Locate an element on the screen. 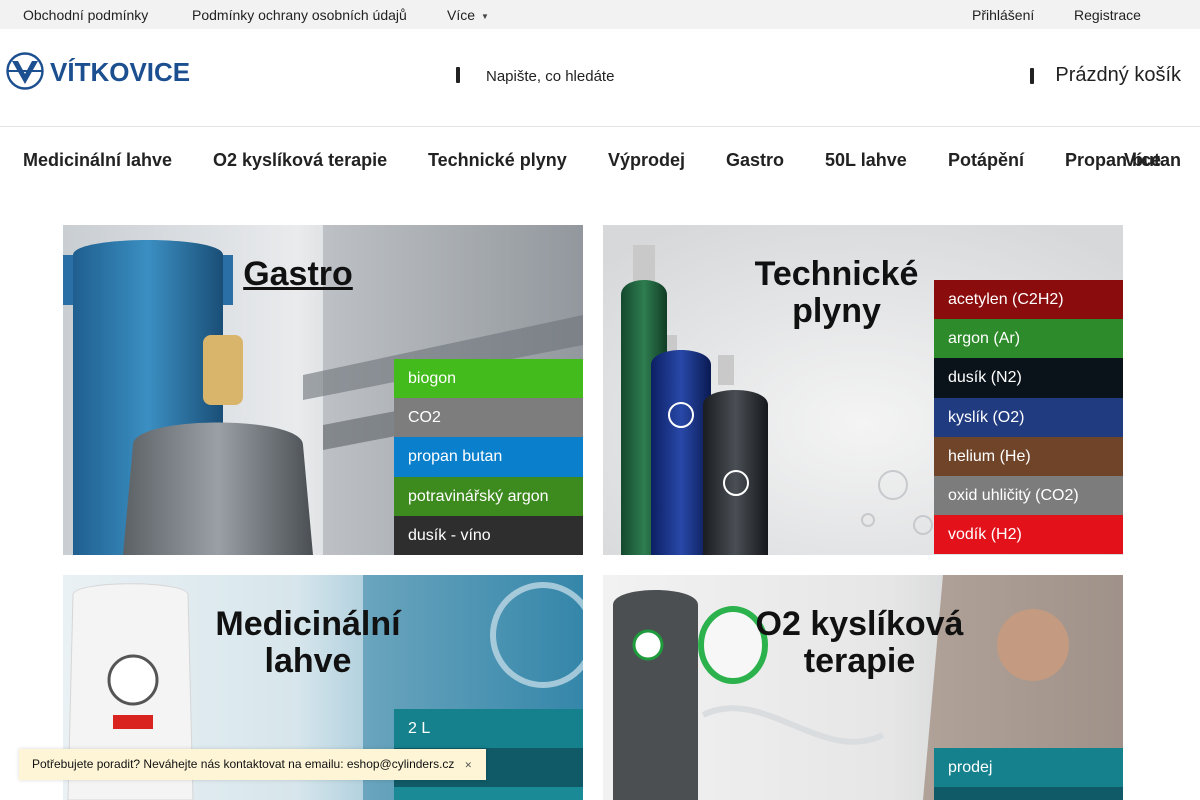 Image resolution: width=1200 pixels, height=800 pixels. tile-title-medicinalni: Medicinální lahve is located at coordinates (308, 643).